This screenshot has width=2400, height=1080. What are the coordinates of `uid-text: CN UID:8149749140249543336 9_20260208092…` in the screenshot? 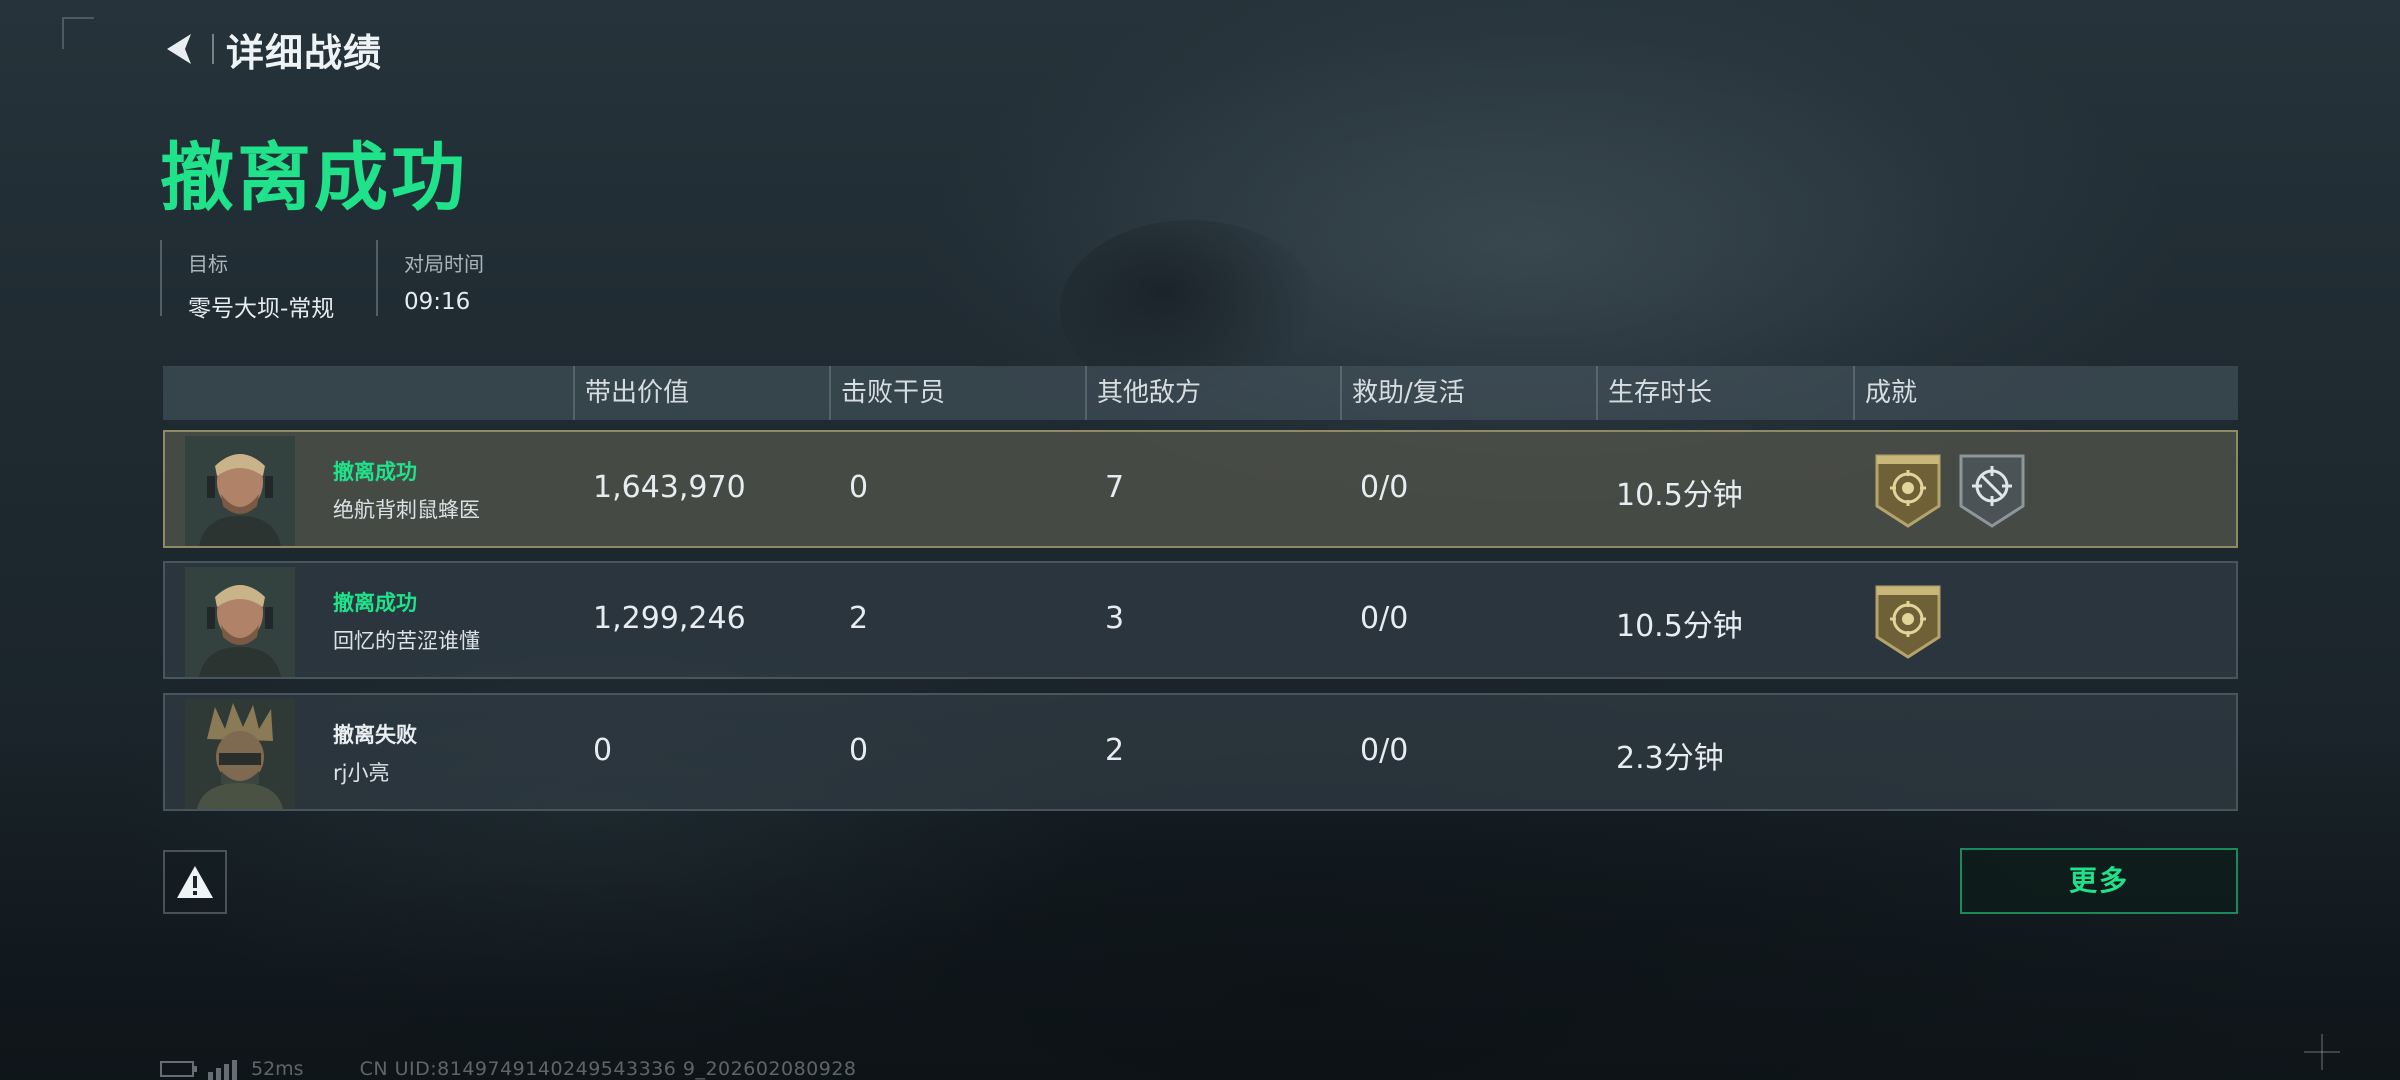 It's located at (608, 1069).